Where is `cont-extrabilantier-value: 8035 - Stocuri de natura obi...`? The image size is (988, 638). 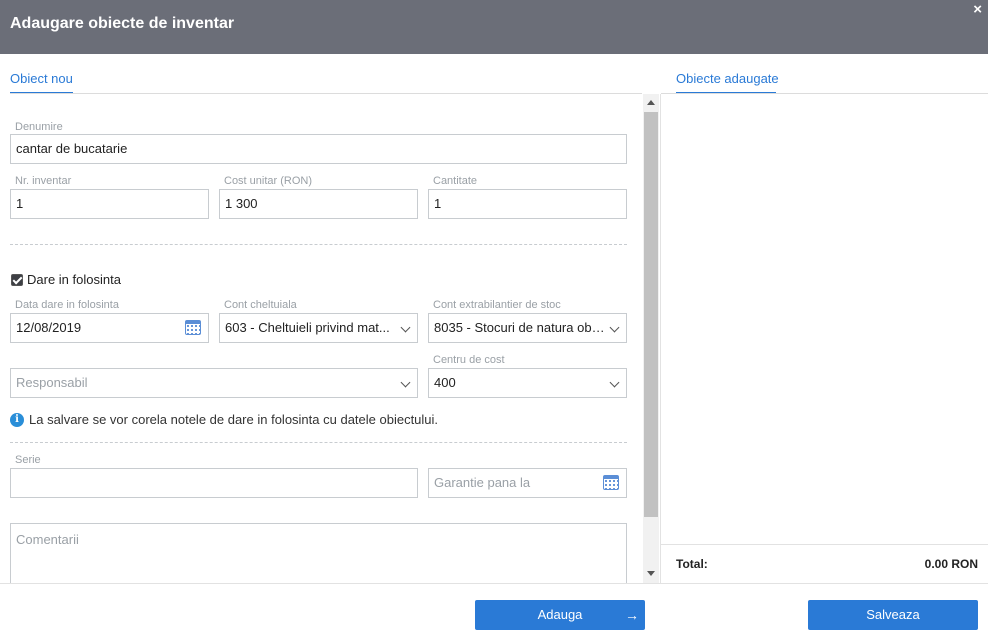 cont-extrabilantier-value: 8035 - Stocuri de natura obi... is located at coordinates (520, 327).